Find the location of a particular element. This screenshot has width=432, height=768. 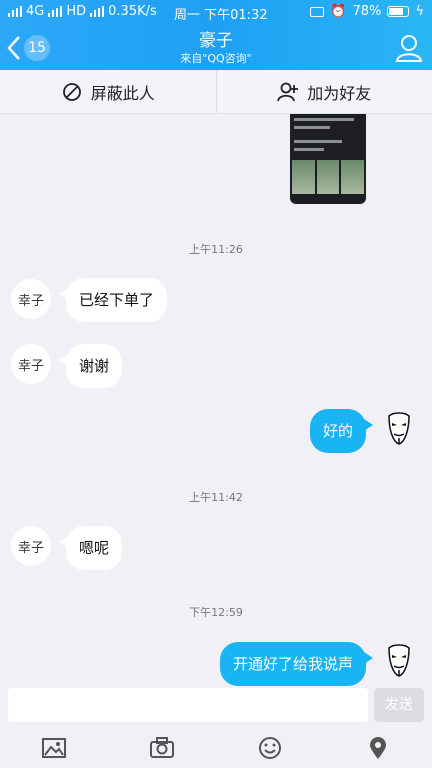

back-button: 15 is located at coordinates (30, 48).